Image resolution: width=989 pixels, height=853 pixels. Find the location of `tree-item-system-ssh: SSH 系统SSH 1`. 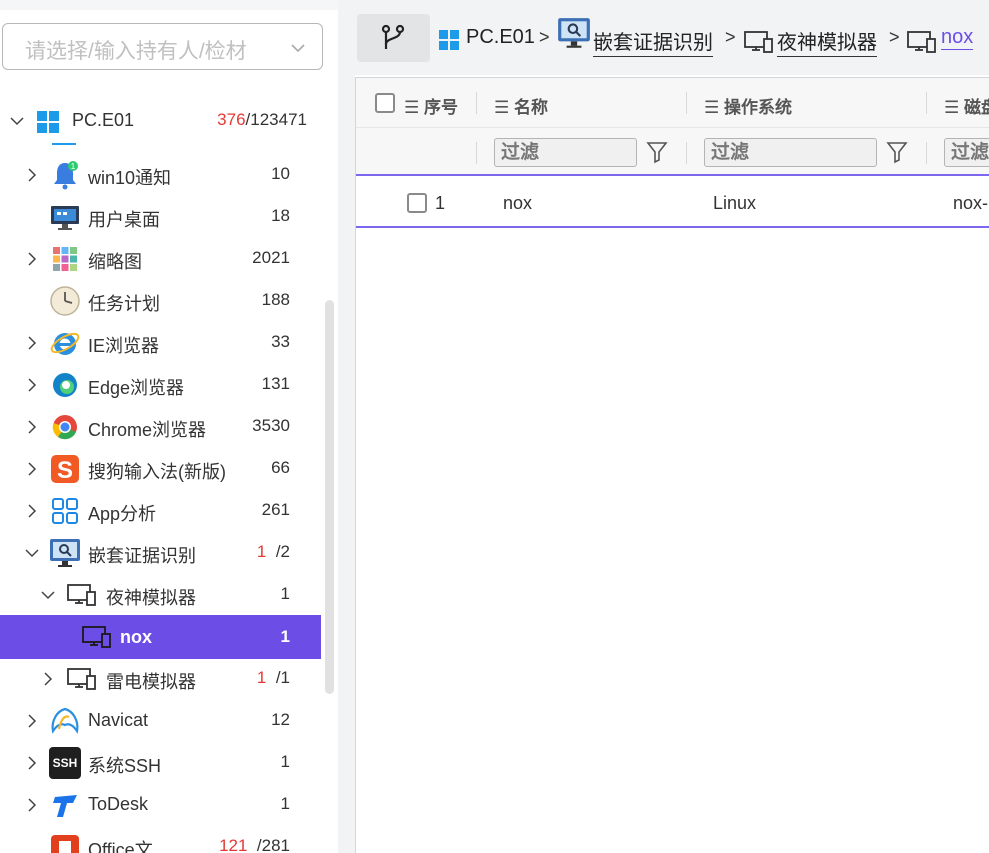

tree-item-system-ssh: SSH 系统SSH 1 is located at coordinates (160, 763).